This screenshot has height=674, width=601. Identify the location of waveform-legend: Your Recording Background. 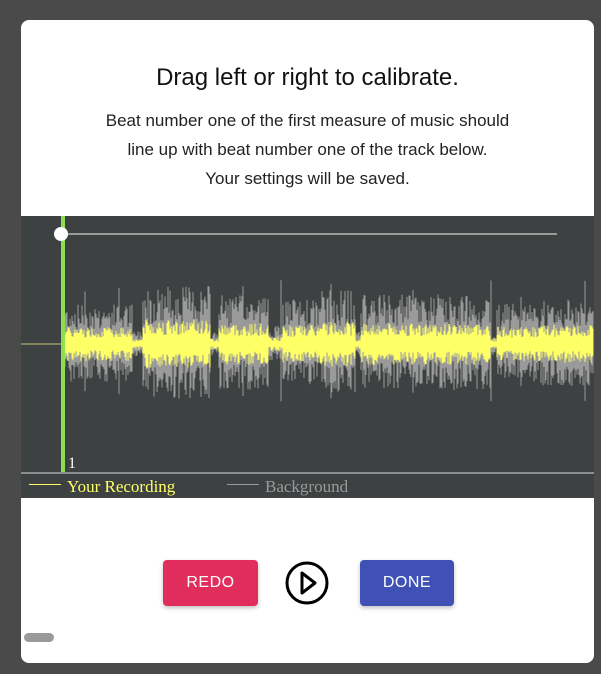
(307, 487).